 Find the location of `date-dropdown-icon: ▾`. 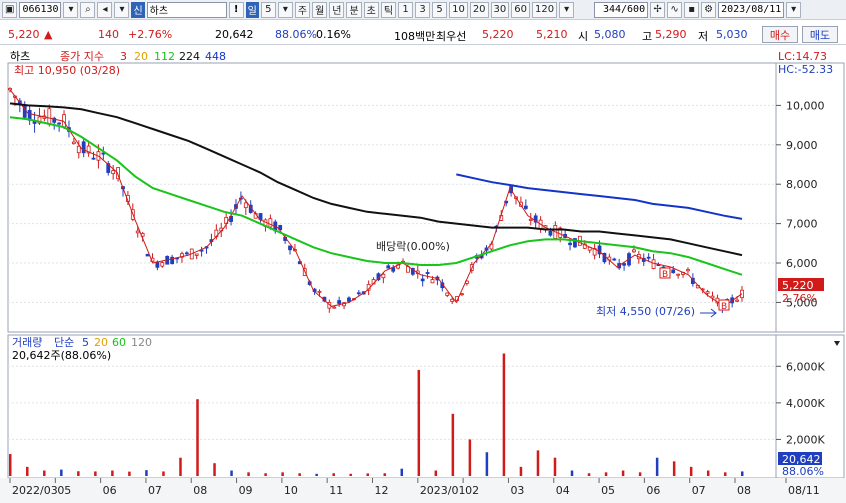

date-dropdown-icon: ▾ is located at coordinates (794, 9).